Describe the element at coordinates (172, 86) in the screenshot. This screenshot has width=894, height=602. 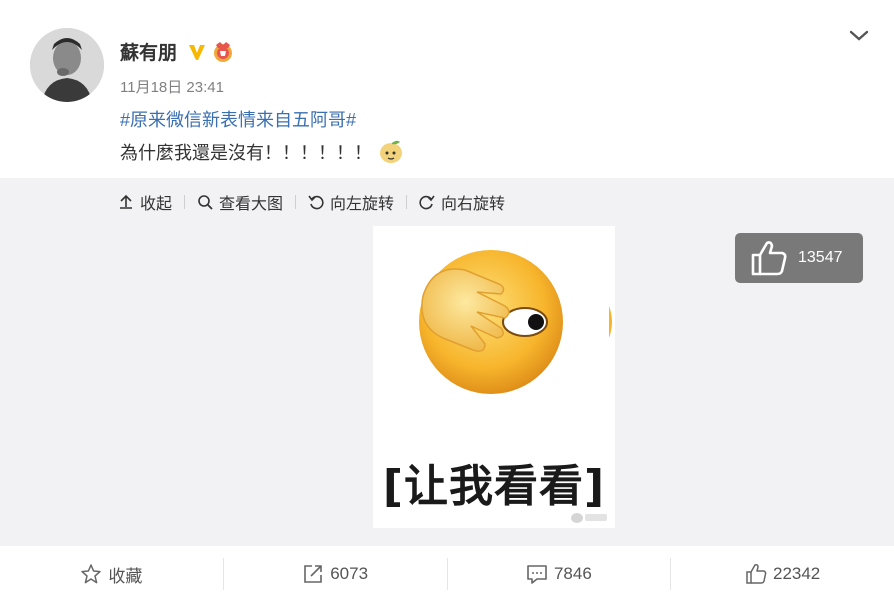
I see `post-timestamp: 11月18日 23:41` at that location.